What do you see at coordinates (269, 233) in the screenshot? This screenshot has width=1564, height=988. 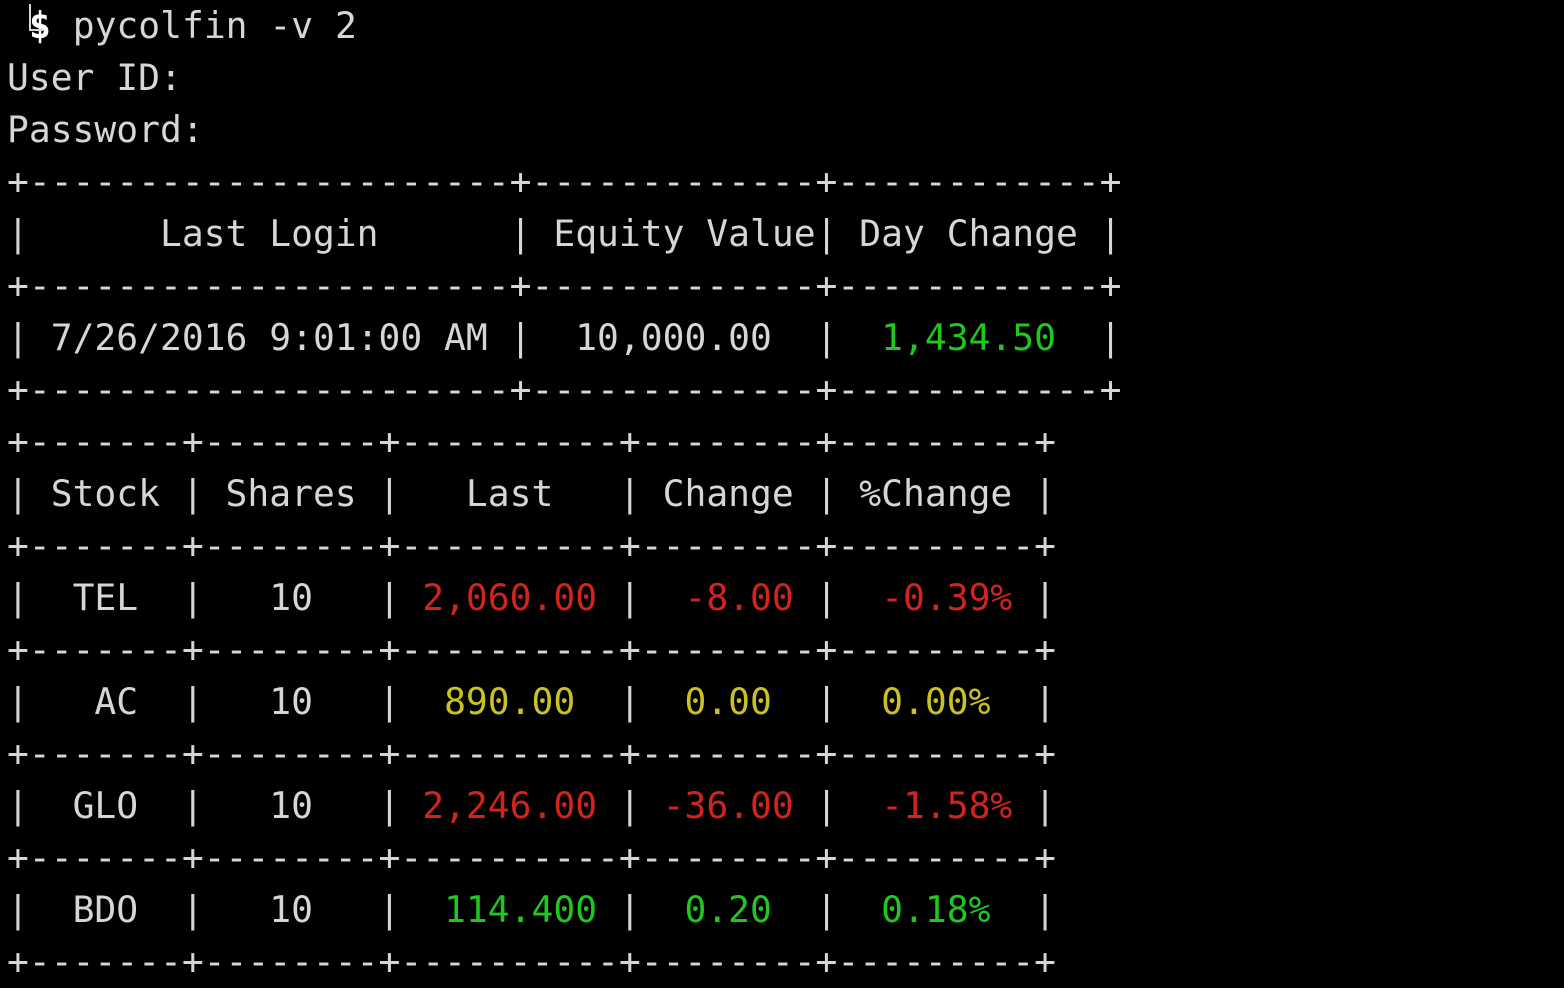 I see `header-last-login: Last Login` at bounding box center [269, 233].